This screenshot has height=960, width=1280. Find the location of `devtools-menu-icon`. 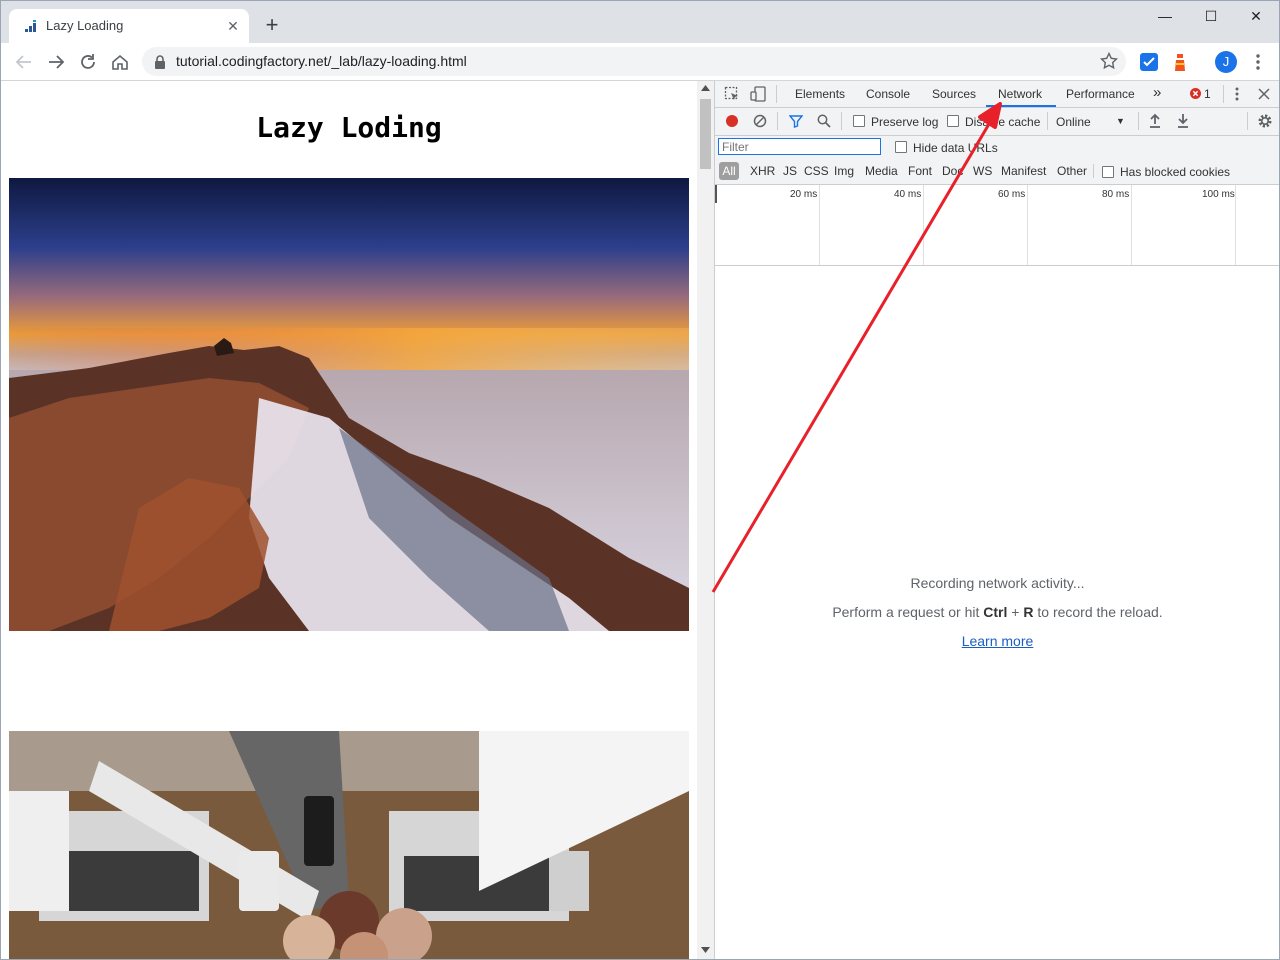

devtools-menu-icon is located at coordinates (1237, 94).